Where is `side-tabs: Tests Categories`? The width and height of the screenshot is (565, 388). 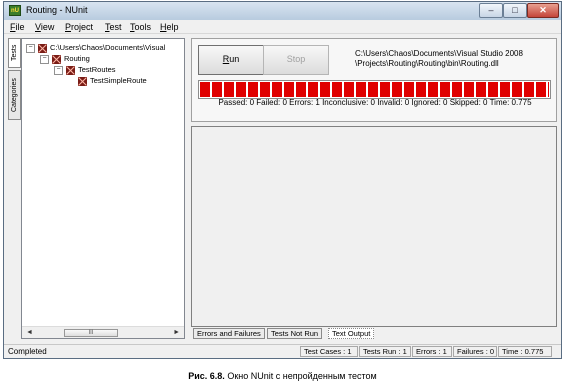
side-tabs: Tests Categories is located at coordinates (14, 83).